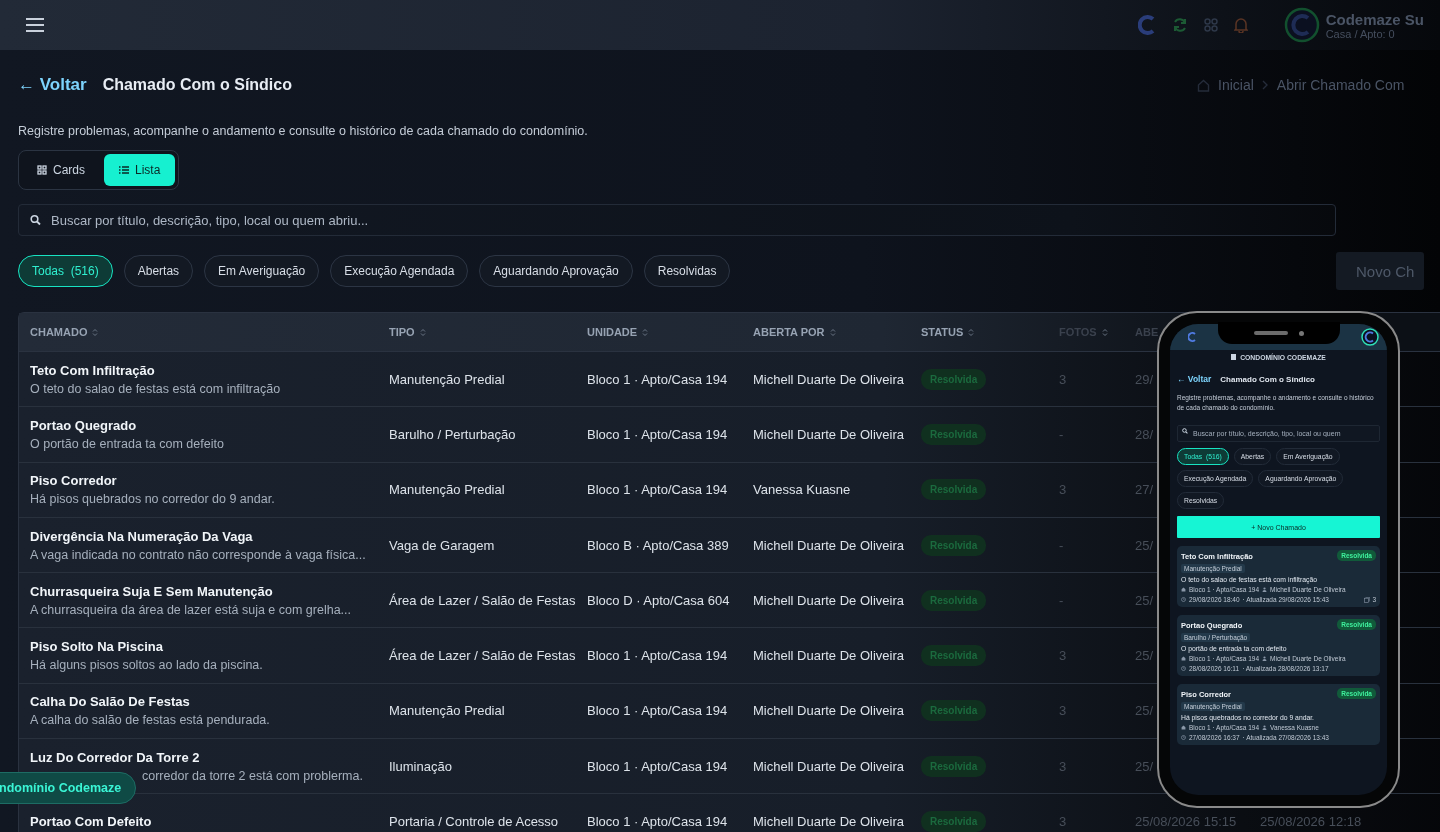 This screenshot has height=832, width=1440. Describe the element at coordinates (59, 332) in the screenshot. I see `column-header: CHAMADO` at that location.